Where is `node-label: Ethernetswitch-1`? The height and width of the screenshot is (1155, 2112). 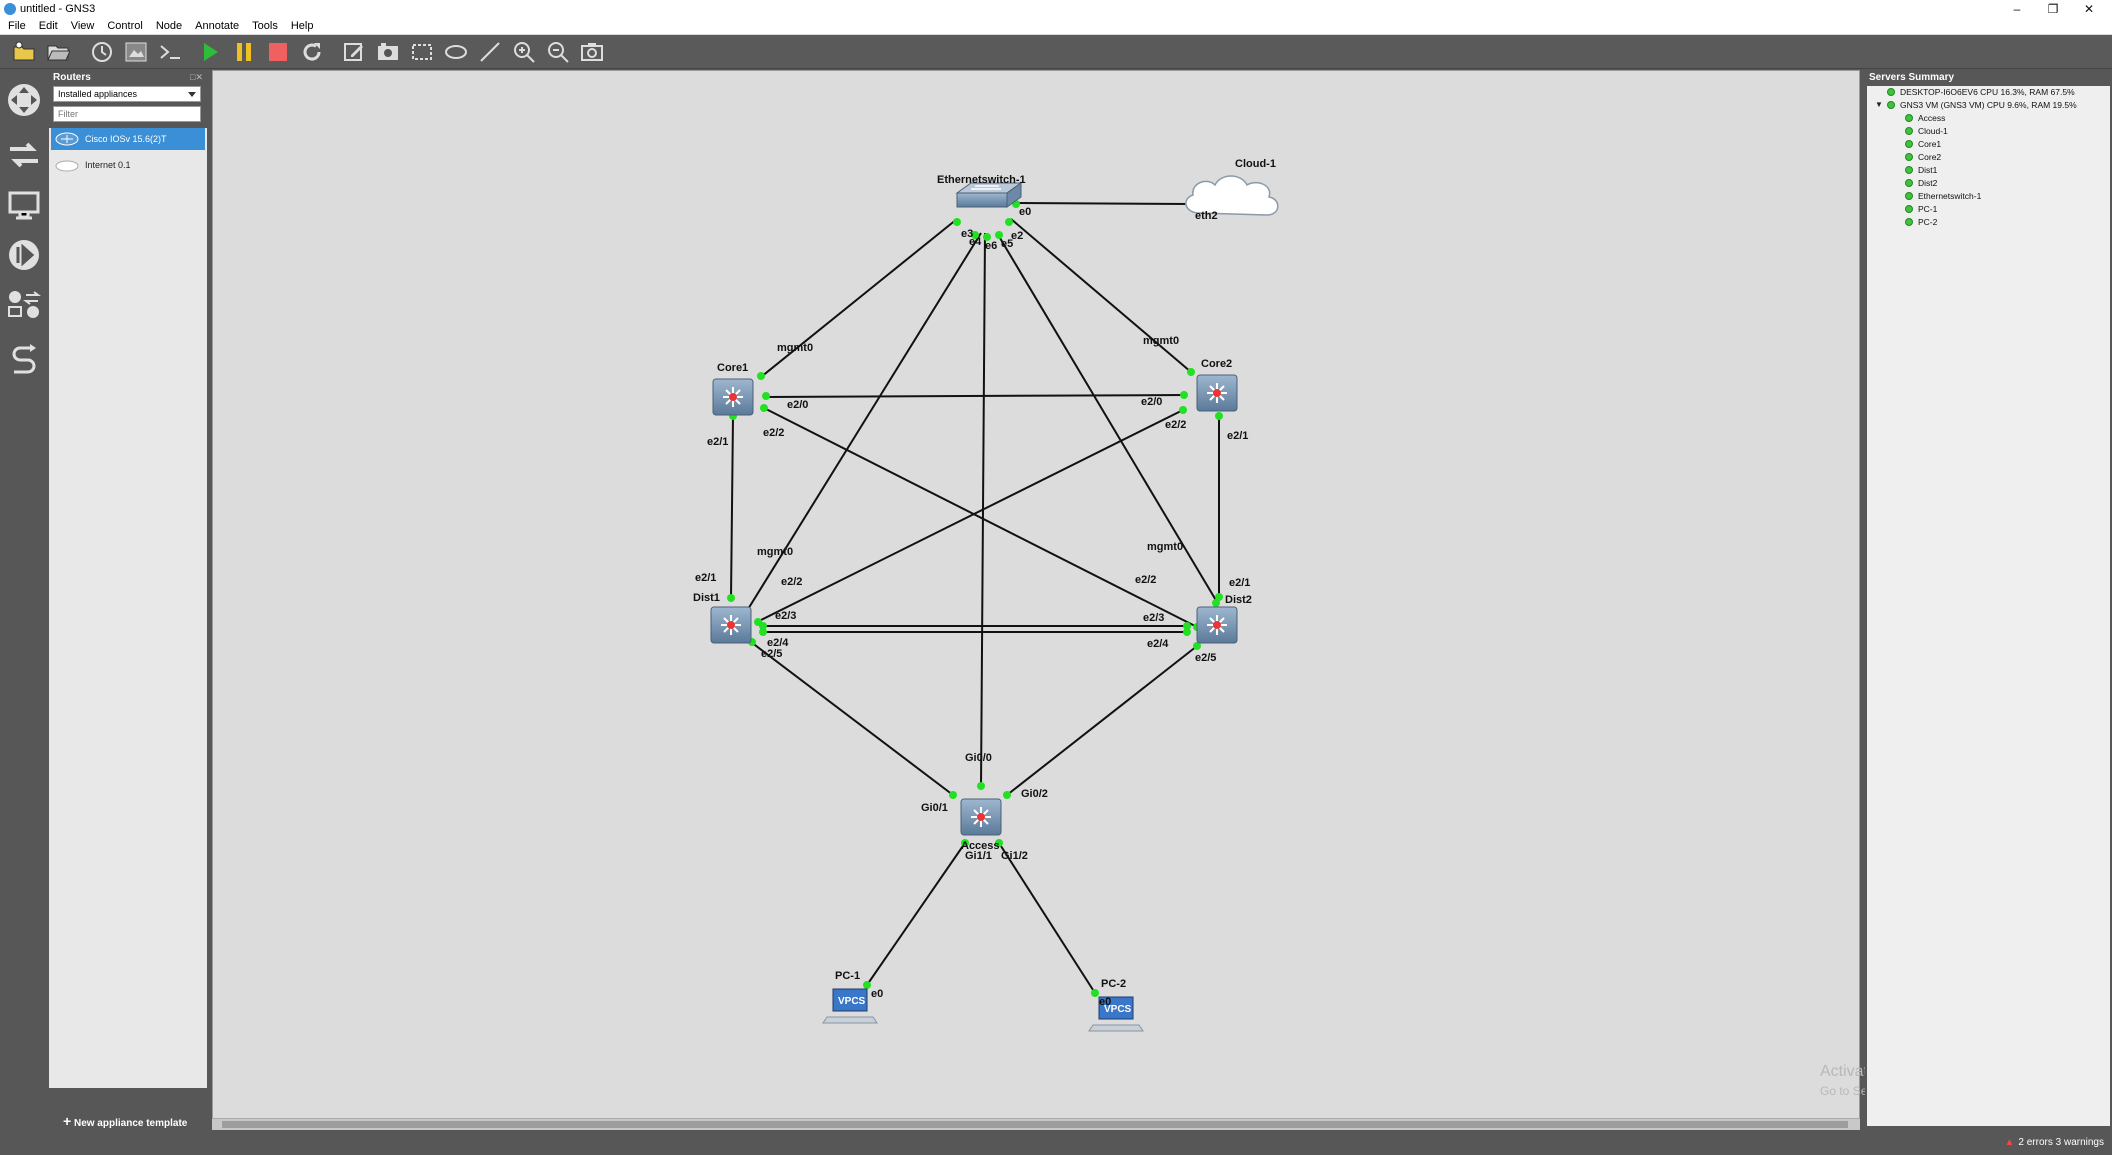
node-label: Ethernetswitch-1 is located at coordinates (981, 180).